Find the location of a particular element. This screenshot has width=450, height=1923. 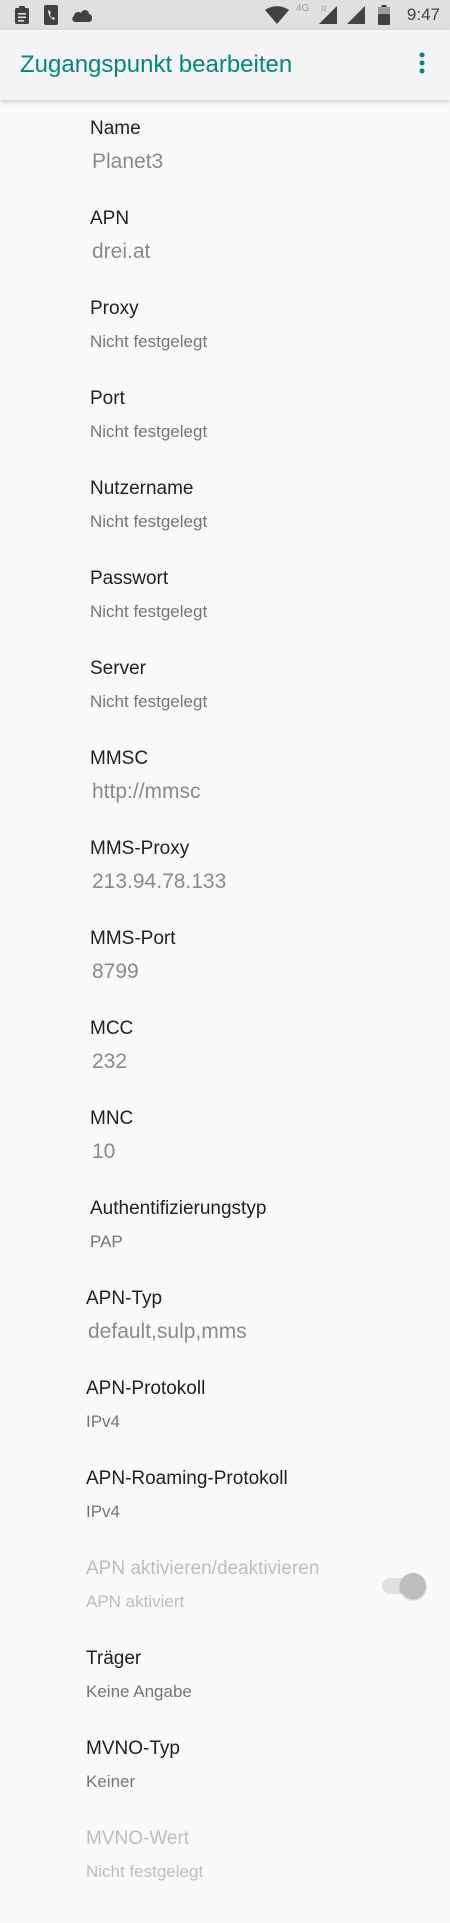

app-bar: Zugangspunkt bearbeiten is located at coordinates (225, 65).